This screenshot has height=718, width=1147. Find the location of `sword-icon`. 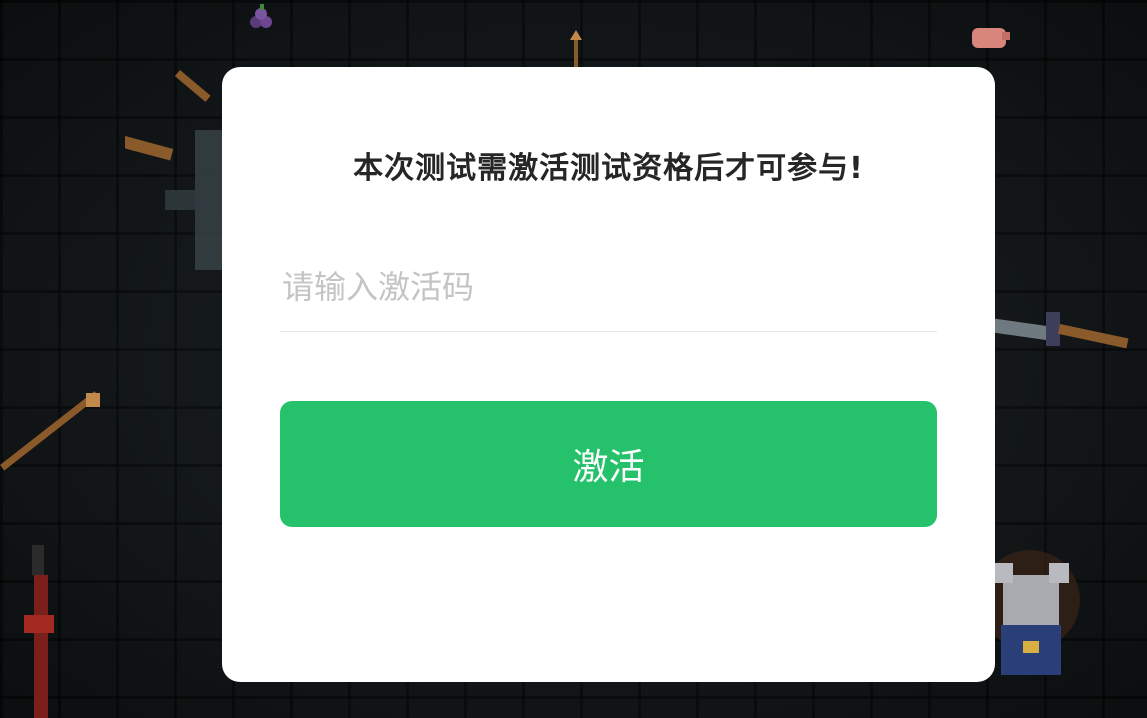

sword-icon is located at coordinates (1059, 330).